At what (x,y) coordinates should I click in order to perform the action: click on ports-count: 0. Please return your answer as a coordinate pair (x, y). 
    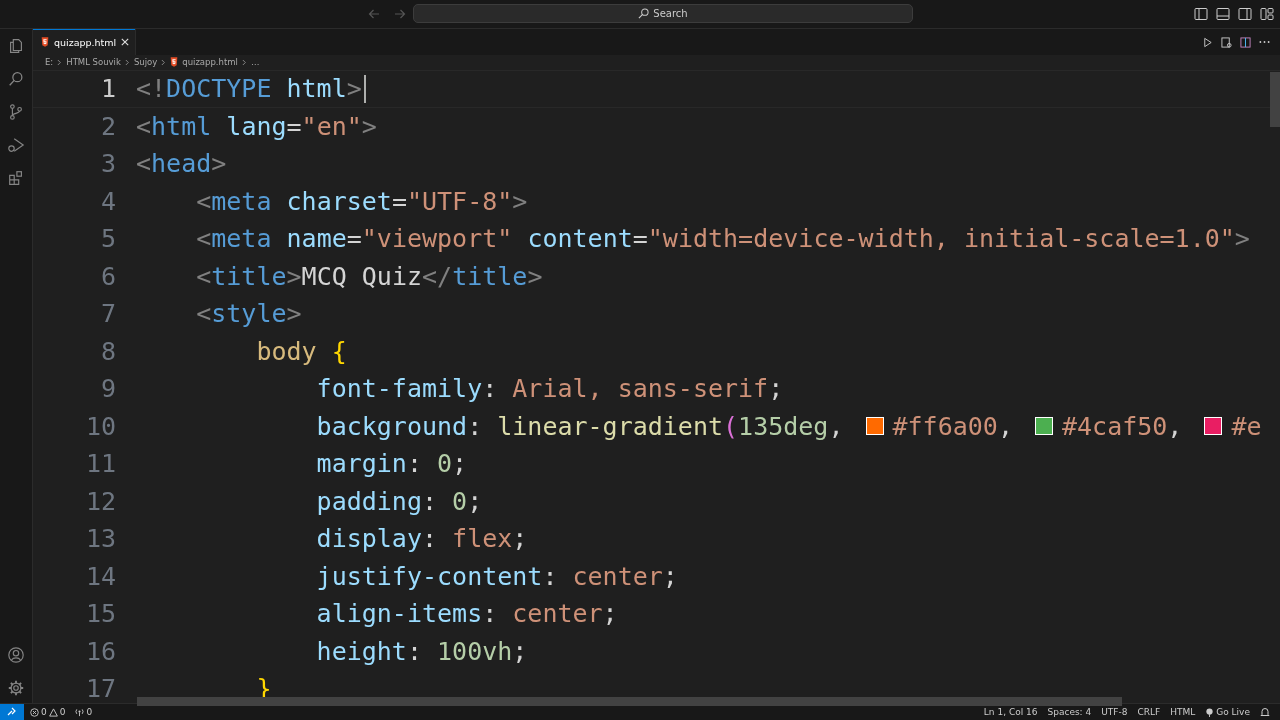
    Looking at the image, I should click on (89, 712).